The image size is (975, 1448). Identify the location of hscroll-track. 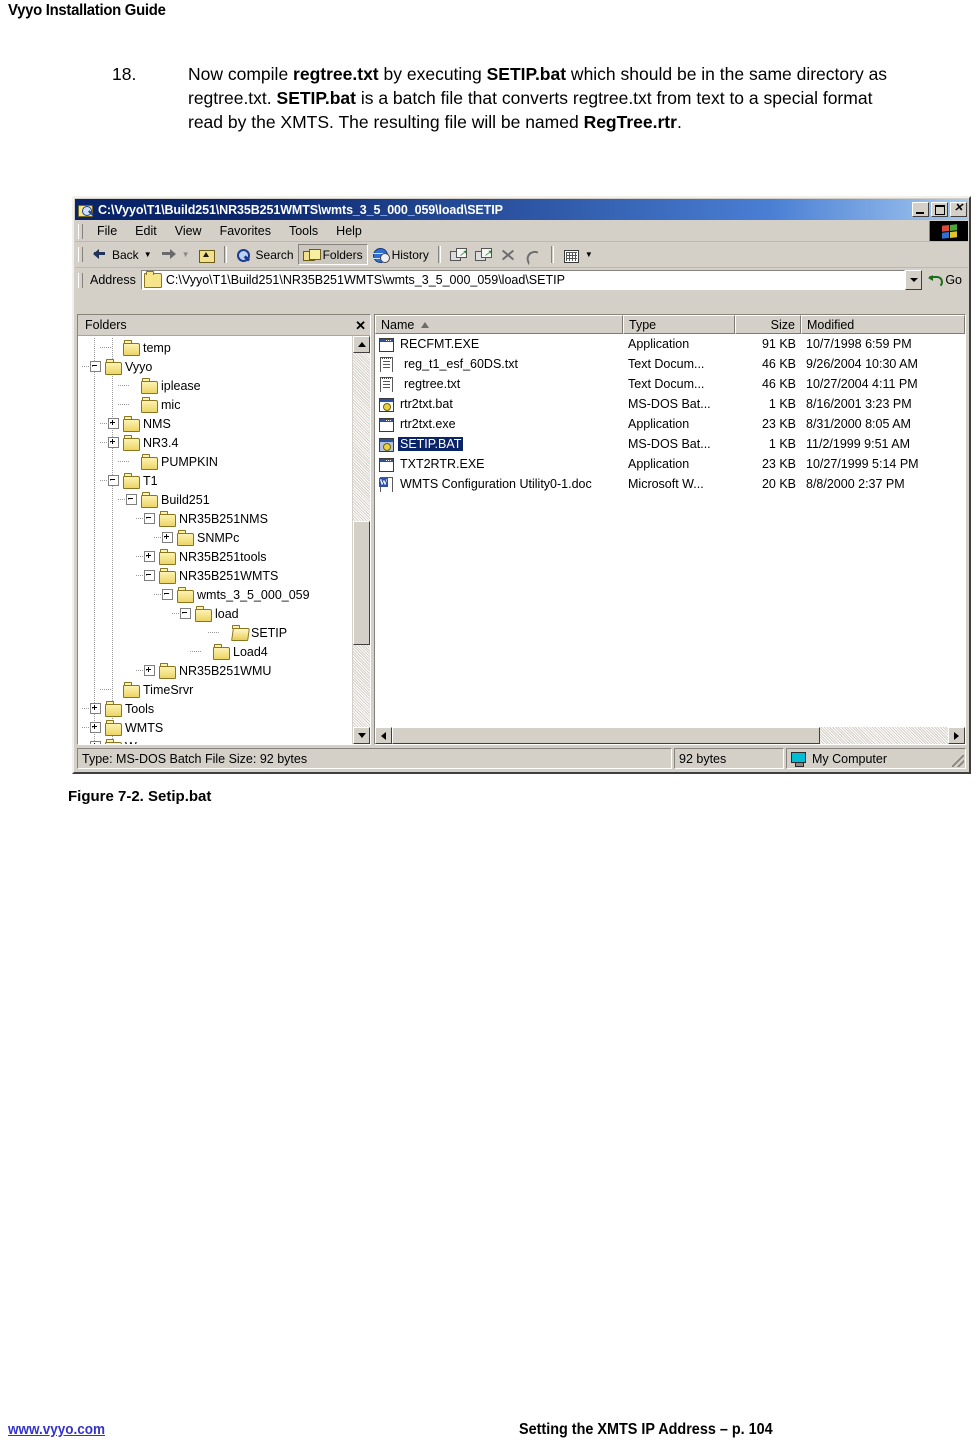
(670, 735).